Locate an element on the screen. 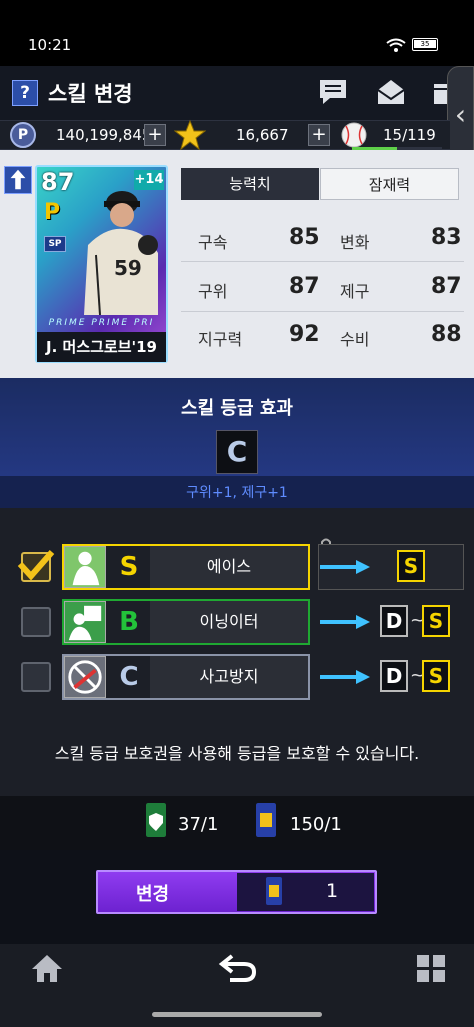 This screenshot has height=1027, width=474. skill-name: 사고방지 is located at coordinates (229, 677).